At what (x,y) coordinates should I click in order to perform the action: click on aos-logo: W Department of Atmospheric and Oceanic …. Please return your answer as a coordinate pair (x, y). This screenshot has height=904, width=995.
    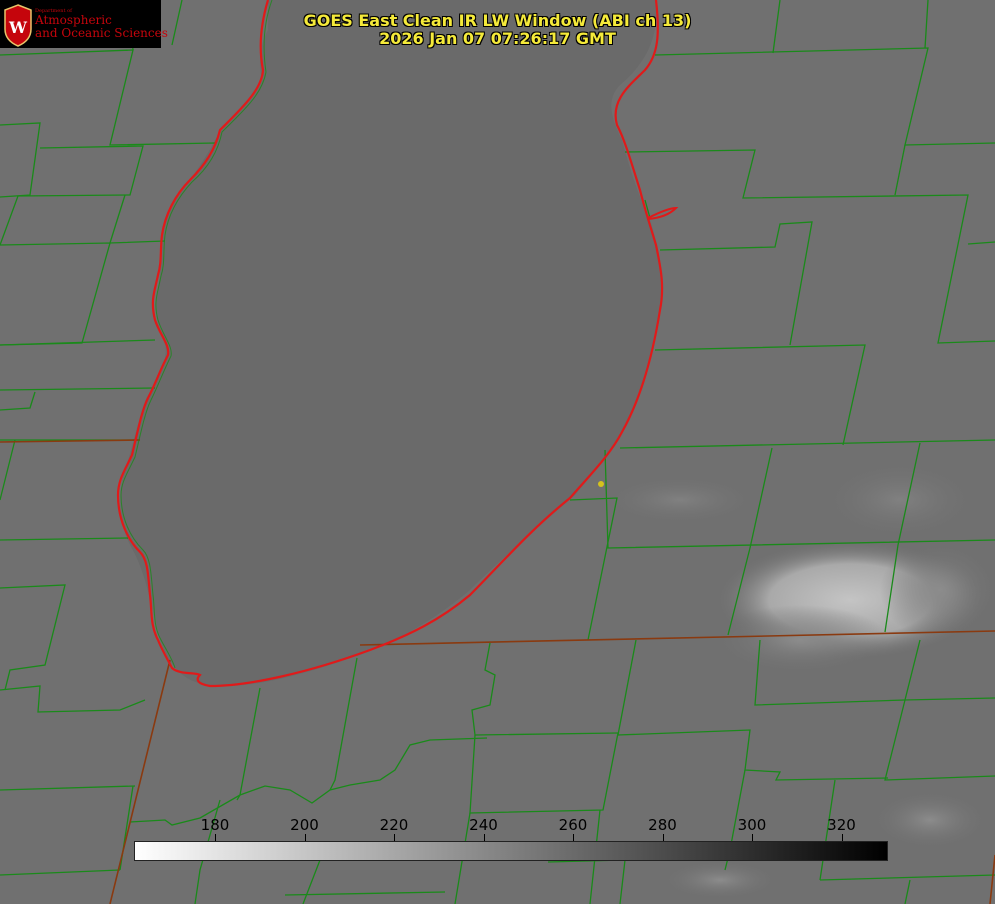
    Looking at the image, I should click on (84, 24).